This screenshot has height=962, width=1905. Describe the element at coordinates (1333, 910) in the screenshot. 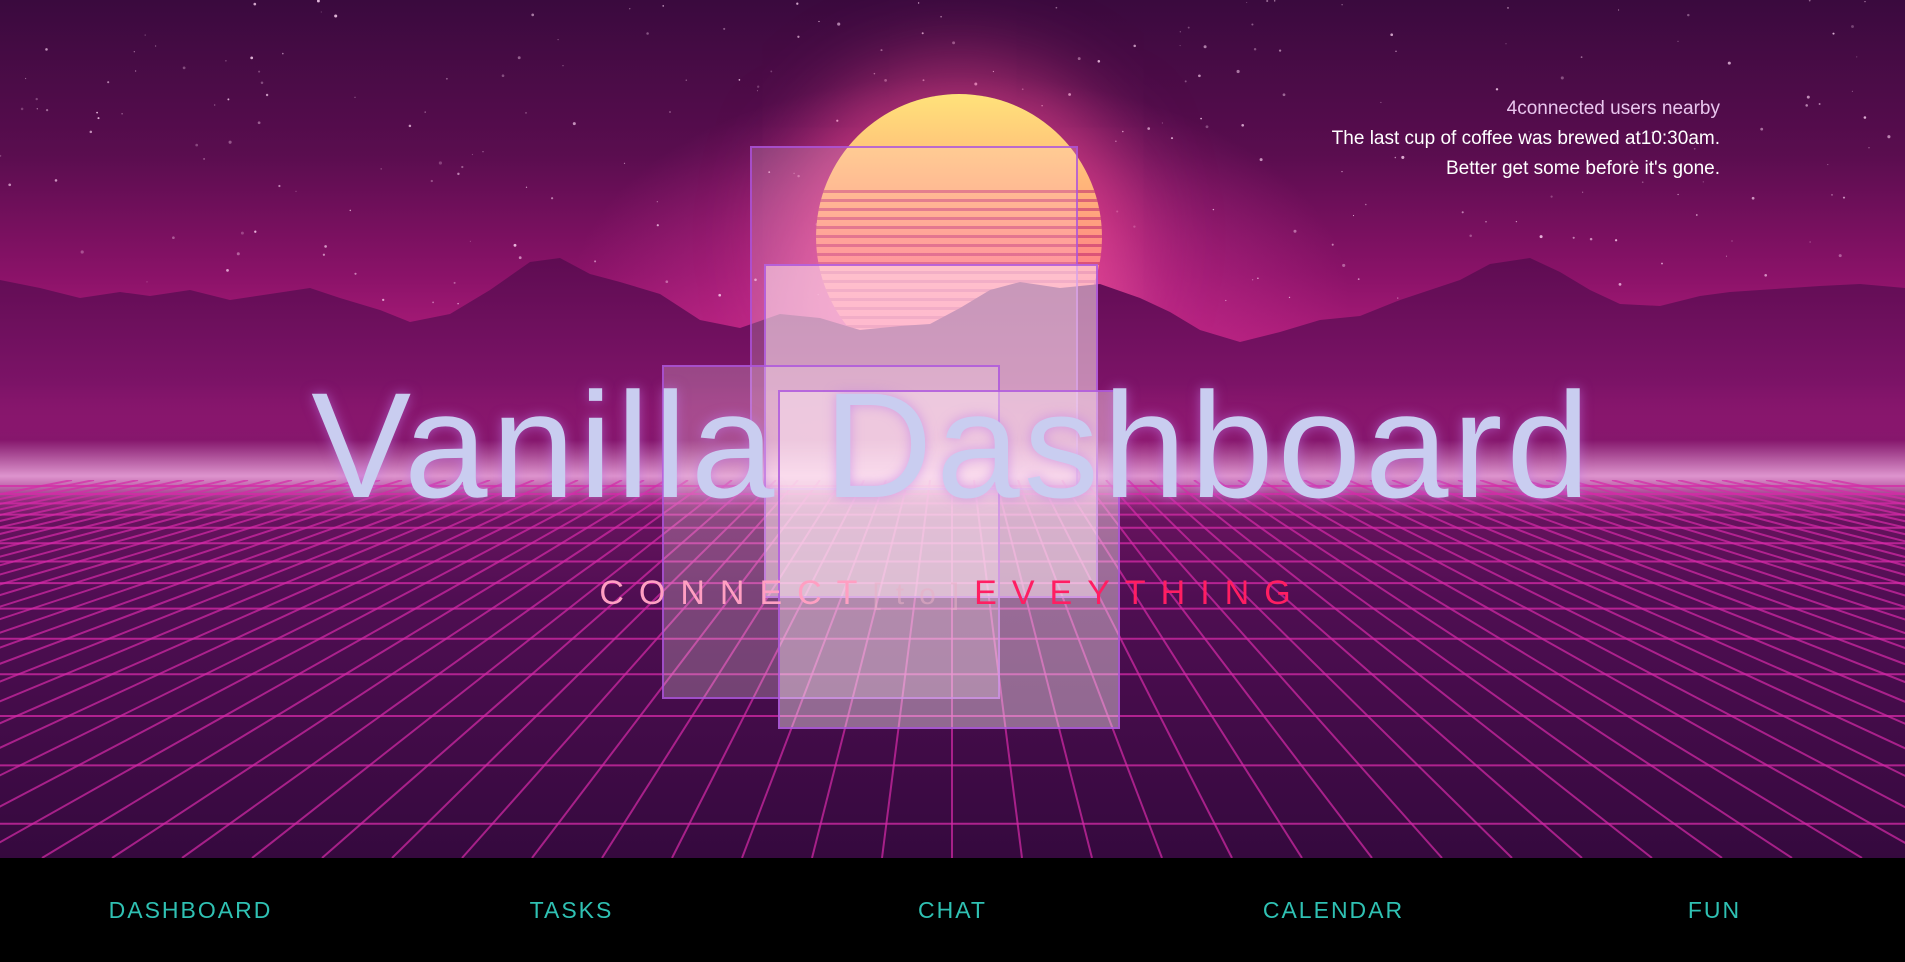

I see `nav-item-calendar: CALENDAR` at that location.